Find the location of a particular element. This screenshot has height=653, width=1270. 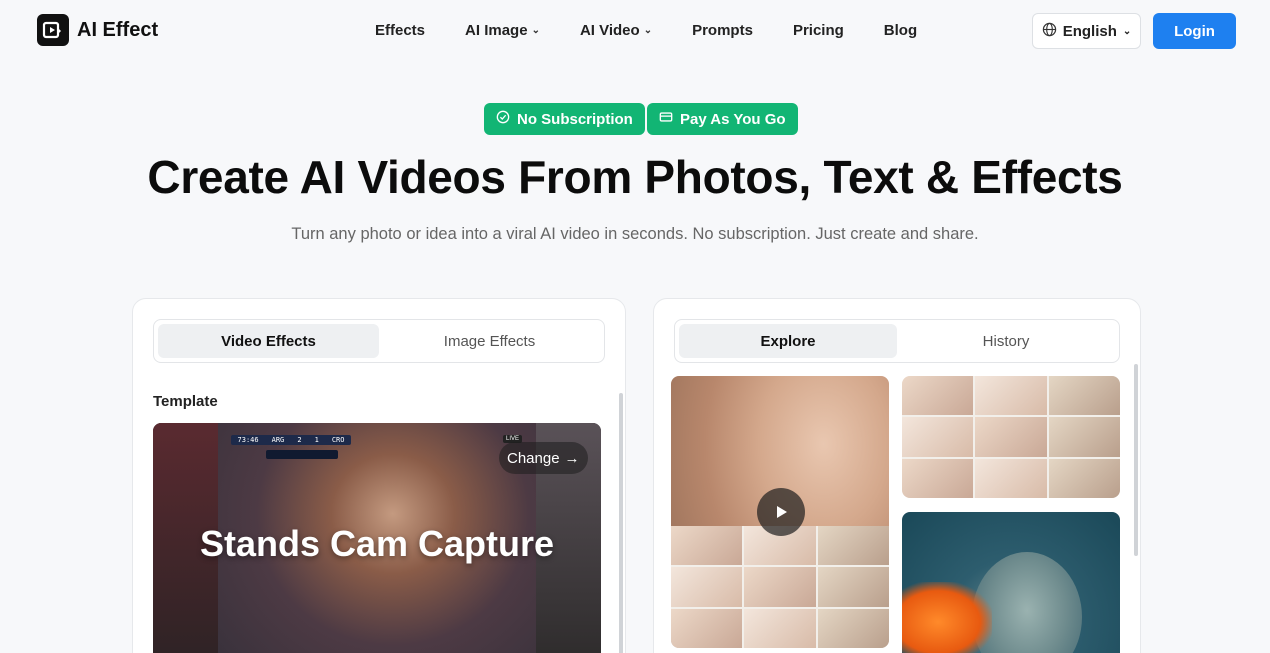

nav-item-effects: Effects is located at coordinates (400, 30).